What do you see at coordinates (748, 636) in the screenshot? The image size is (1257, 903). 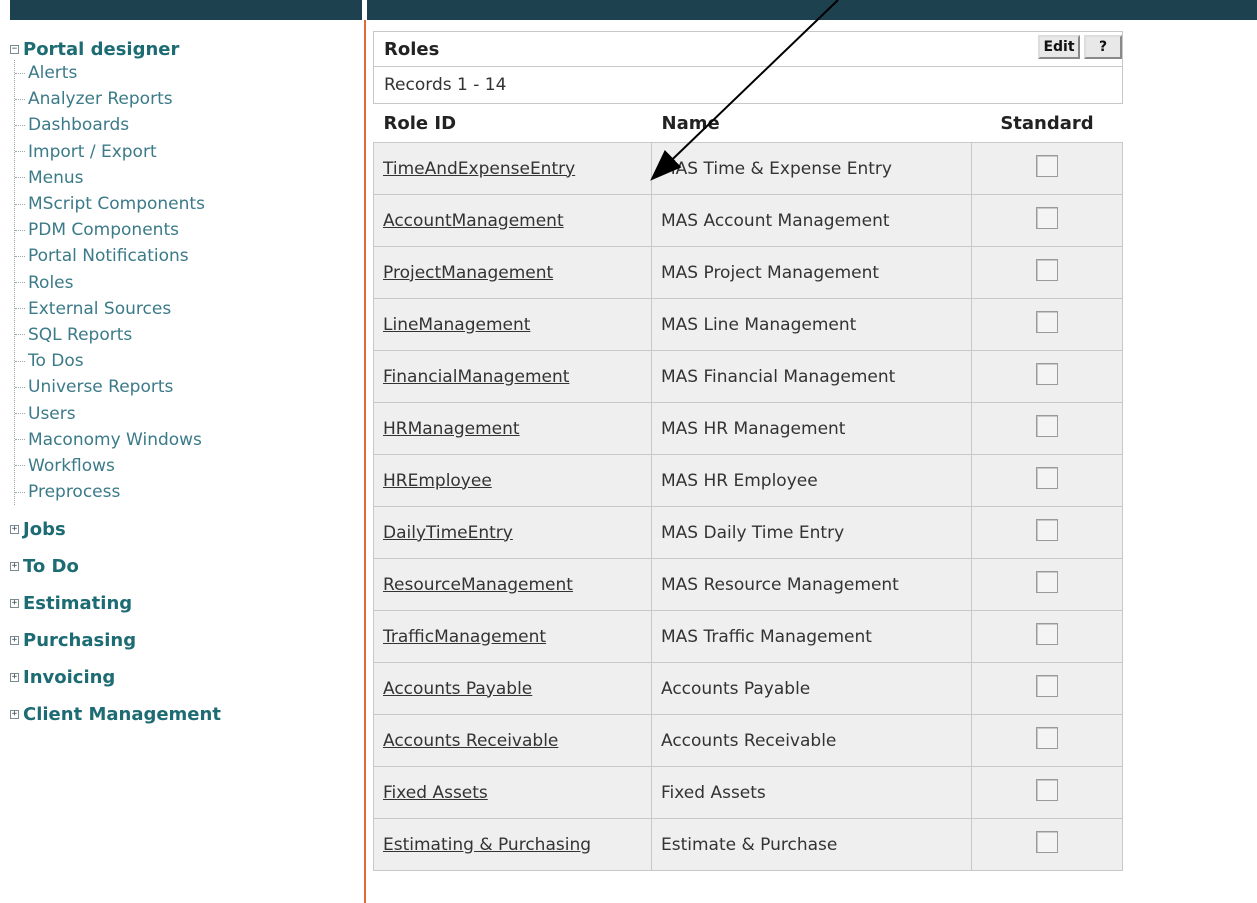 I see `table-row: TrafficManagement MAS Traffic Management` at bounding box center [748, 636].